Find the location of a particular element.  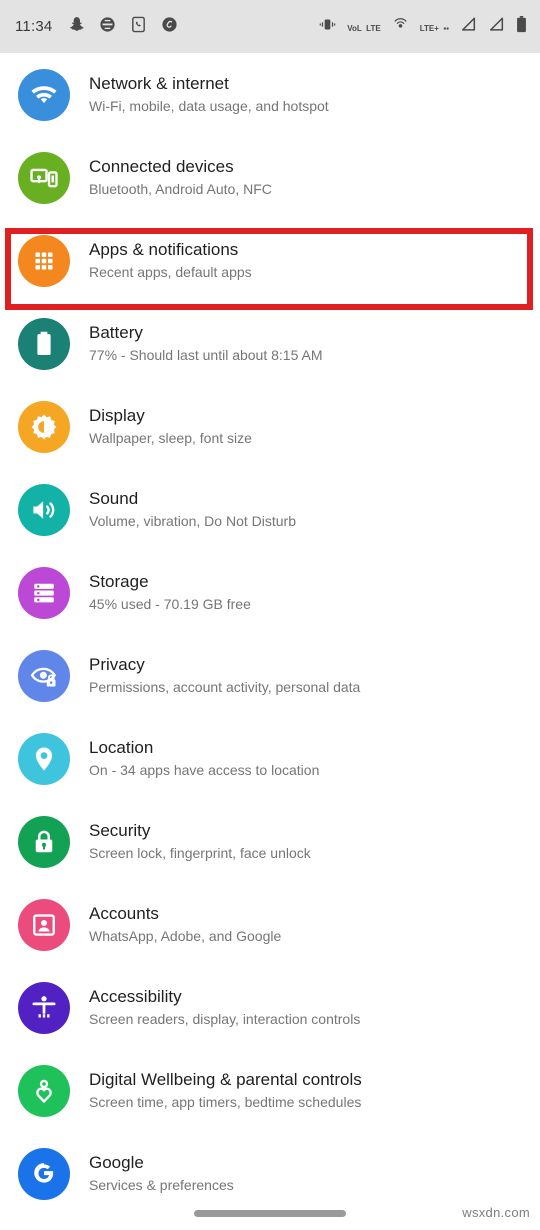

settings-row-text: Storage 45% used - 70.19 GB free is located at coordinates (170, 592).